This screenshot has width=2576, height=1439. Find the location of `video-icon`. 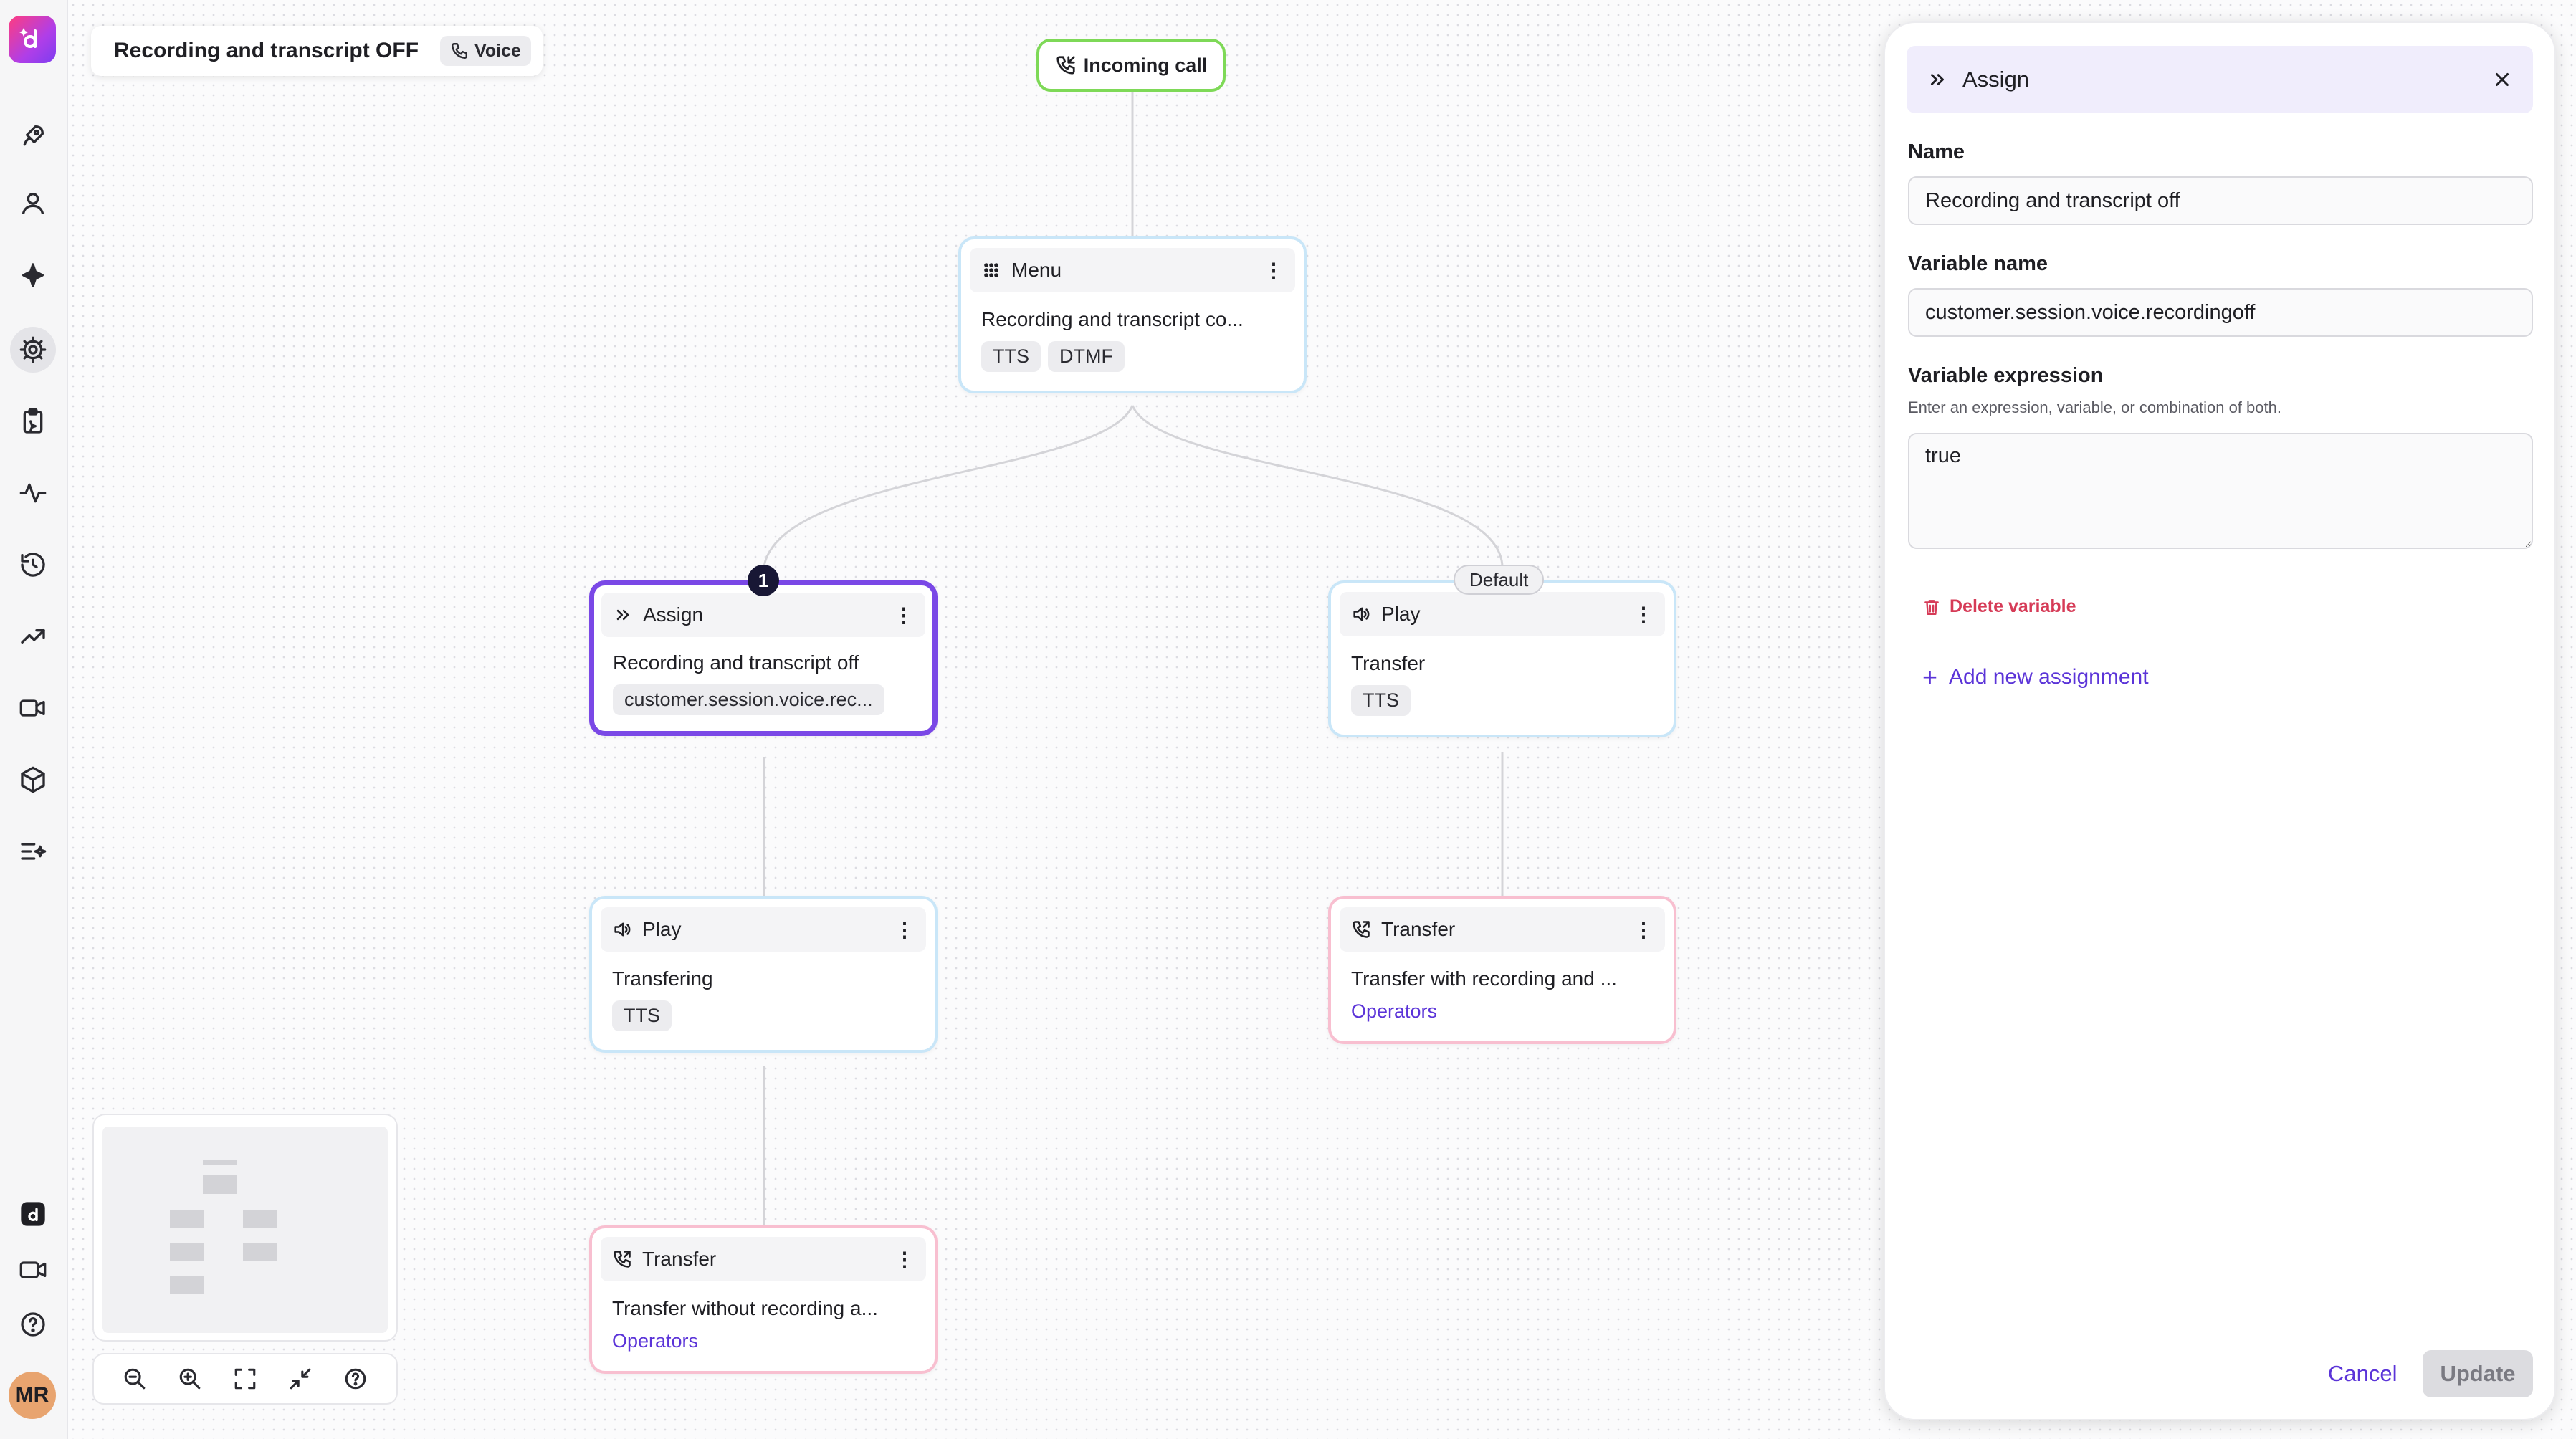

video-icon is located at coordinates (33, 1270).